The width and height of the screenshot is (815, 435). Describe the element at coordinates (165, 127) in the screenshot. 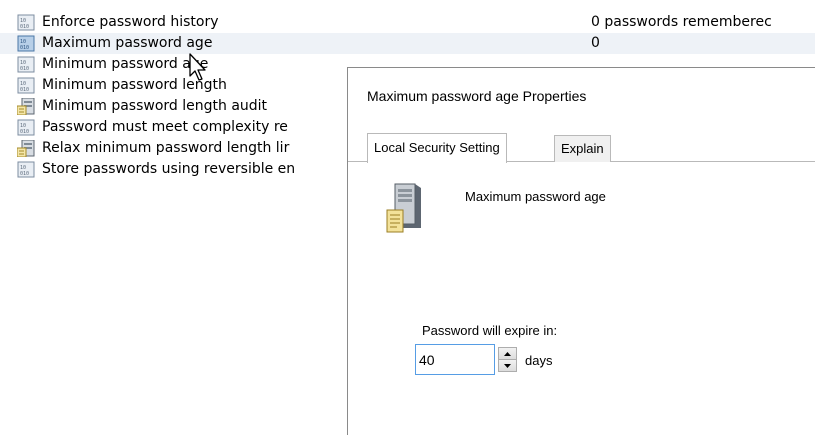

I see `policy-name: Password must meet complexity re` at that location.